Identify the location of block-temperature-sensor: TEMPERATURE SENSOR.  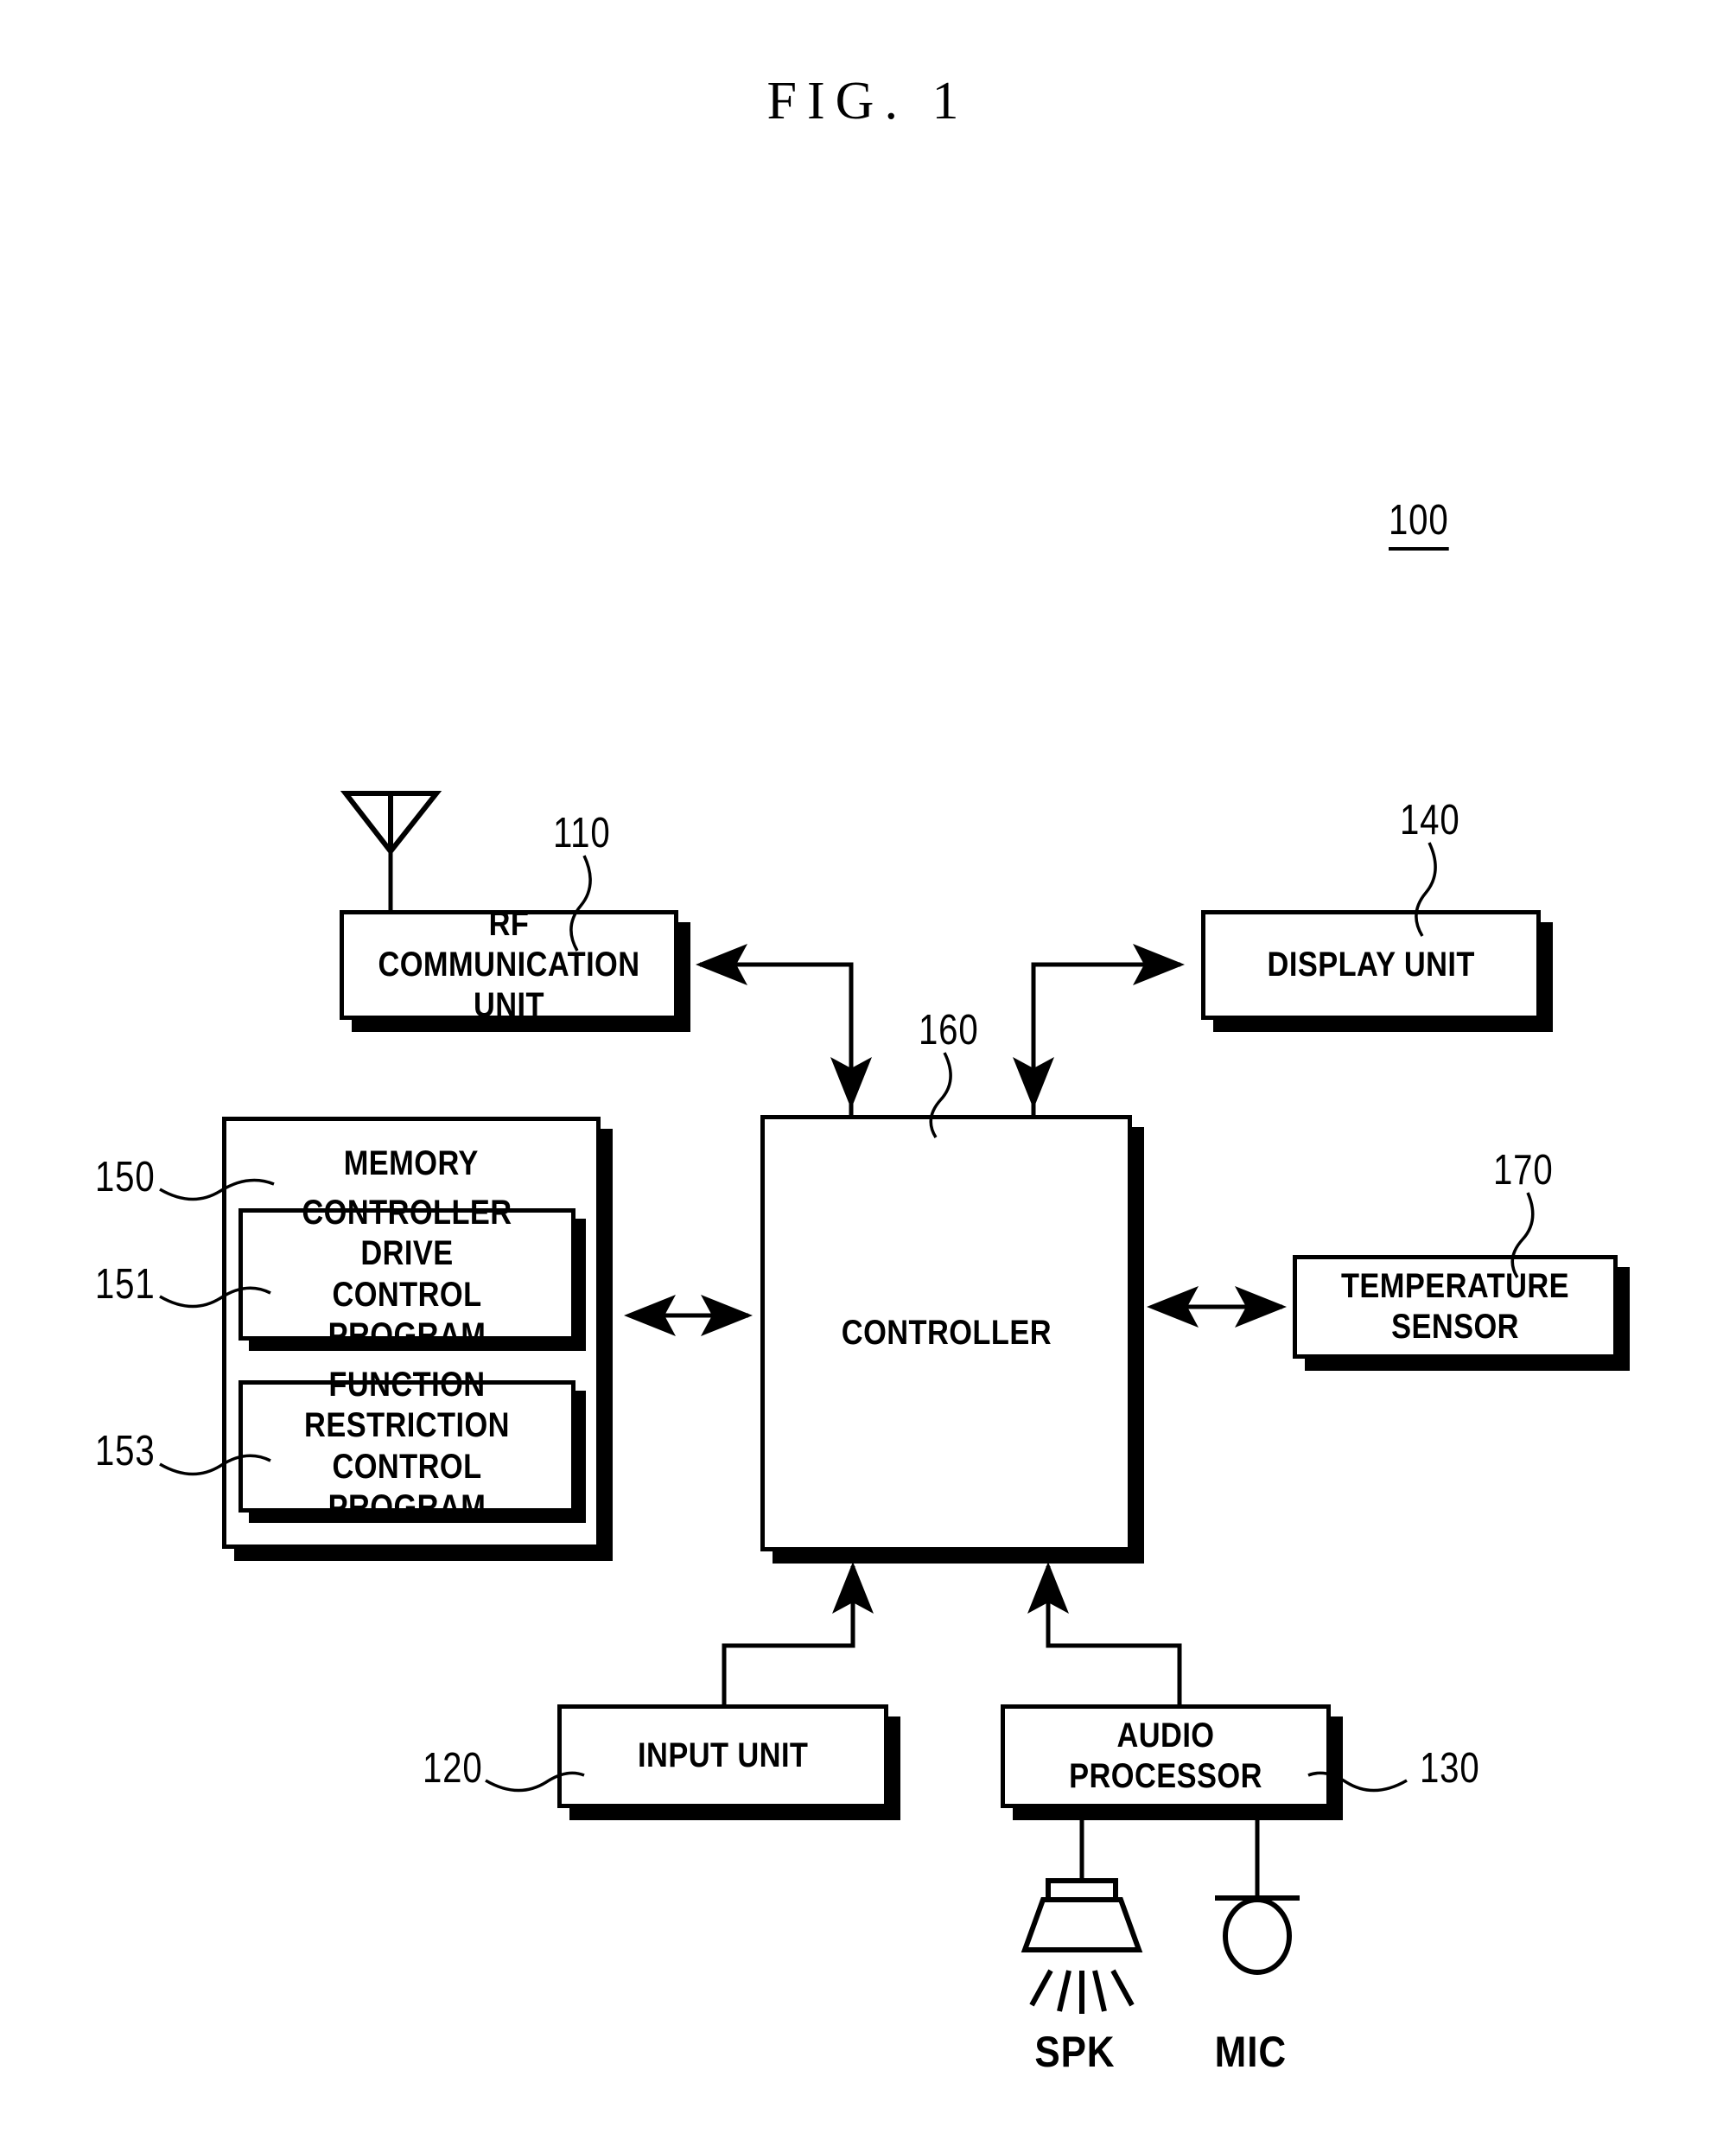
(1455, 1307).